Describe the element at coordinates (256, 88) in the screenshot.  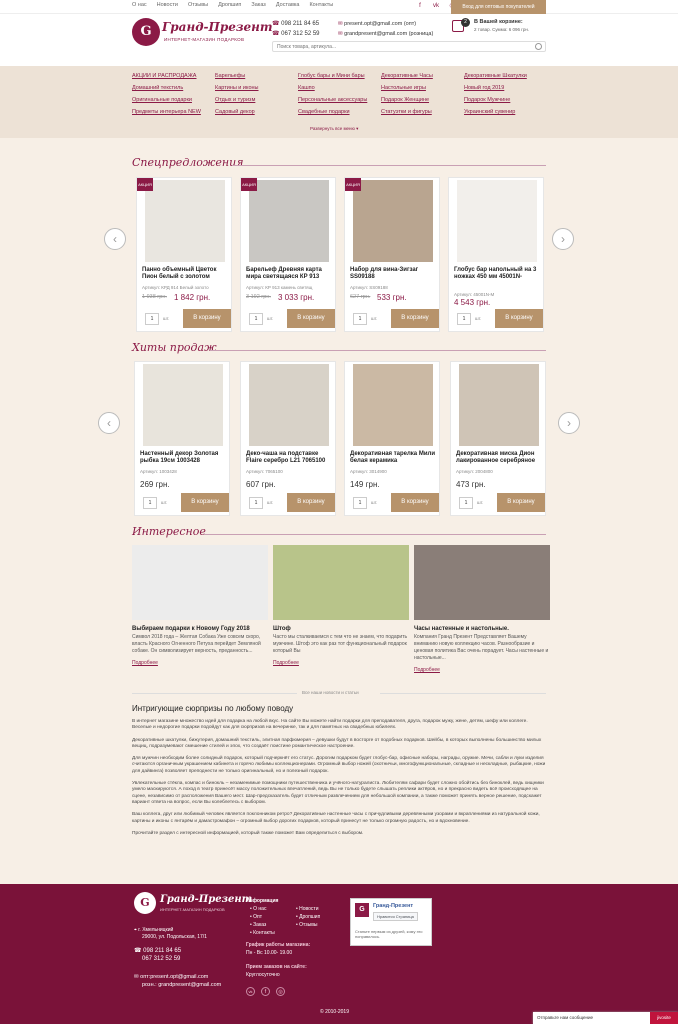
I see `menu-item: Картины и иконы` at that location.